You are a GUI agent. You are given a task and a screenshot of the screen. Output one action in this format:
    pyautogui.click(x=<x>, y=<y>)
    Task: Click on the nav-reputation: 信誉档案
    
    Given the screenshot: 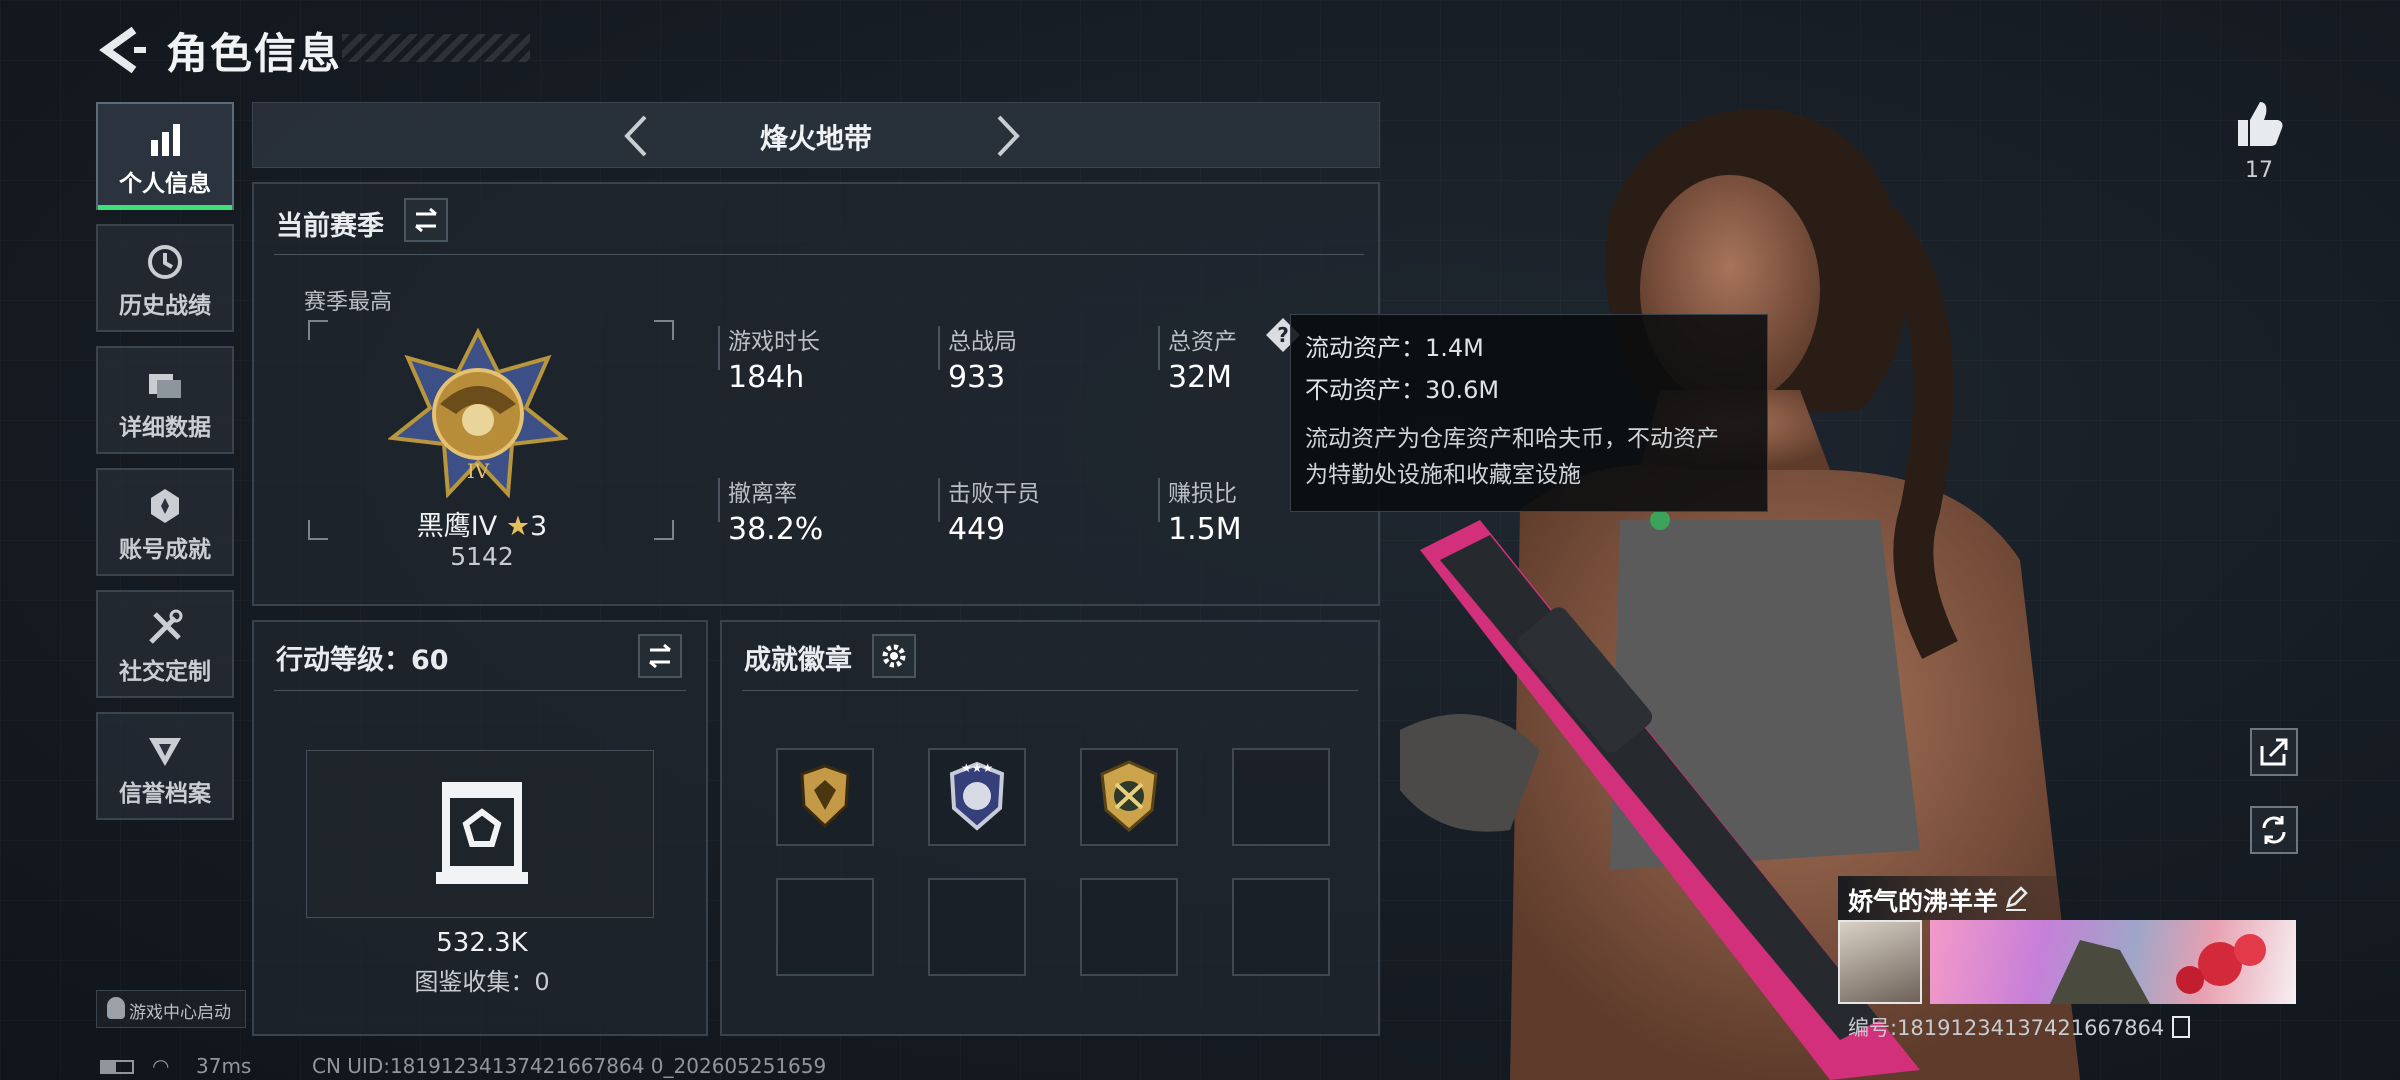 What is the action you would take?
    pyautogui.click(x=165, y=766)
    